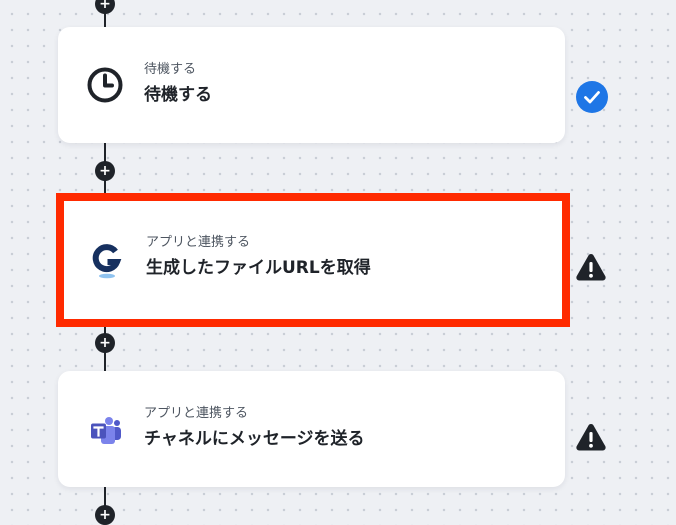 Image resolution: width=676 pixels, height=525 pixels. I want to click on step-title: 待機する, so click(178, 95).